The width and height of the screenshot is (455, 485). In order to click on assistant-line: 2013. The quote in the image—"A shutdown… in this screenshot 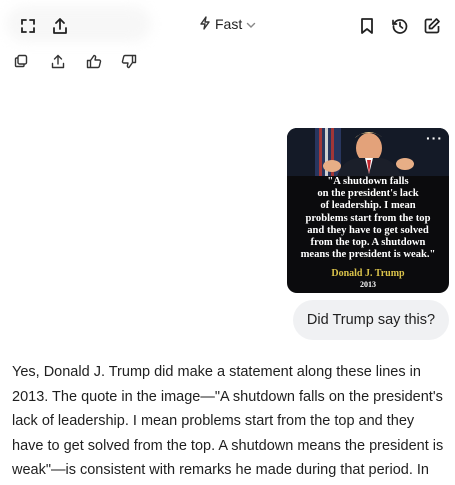, I will do `click(227, 396)`.